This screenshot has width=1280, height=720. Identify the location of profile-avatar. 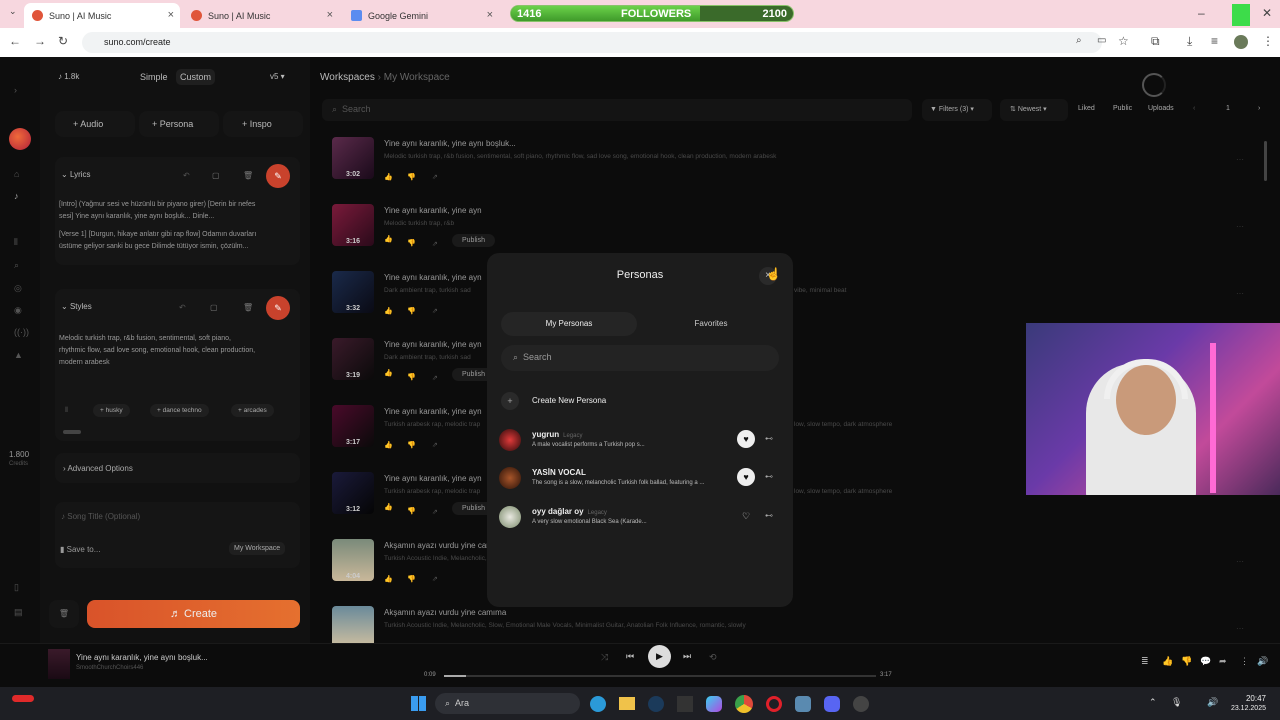
(1241, 42).